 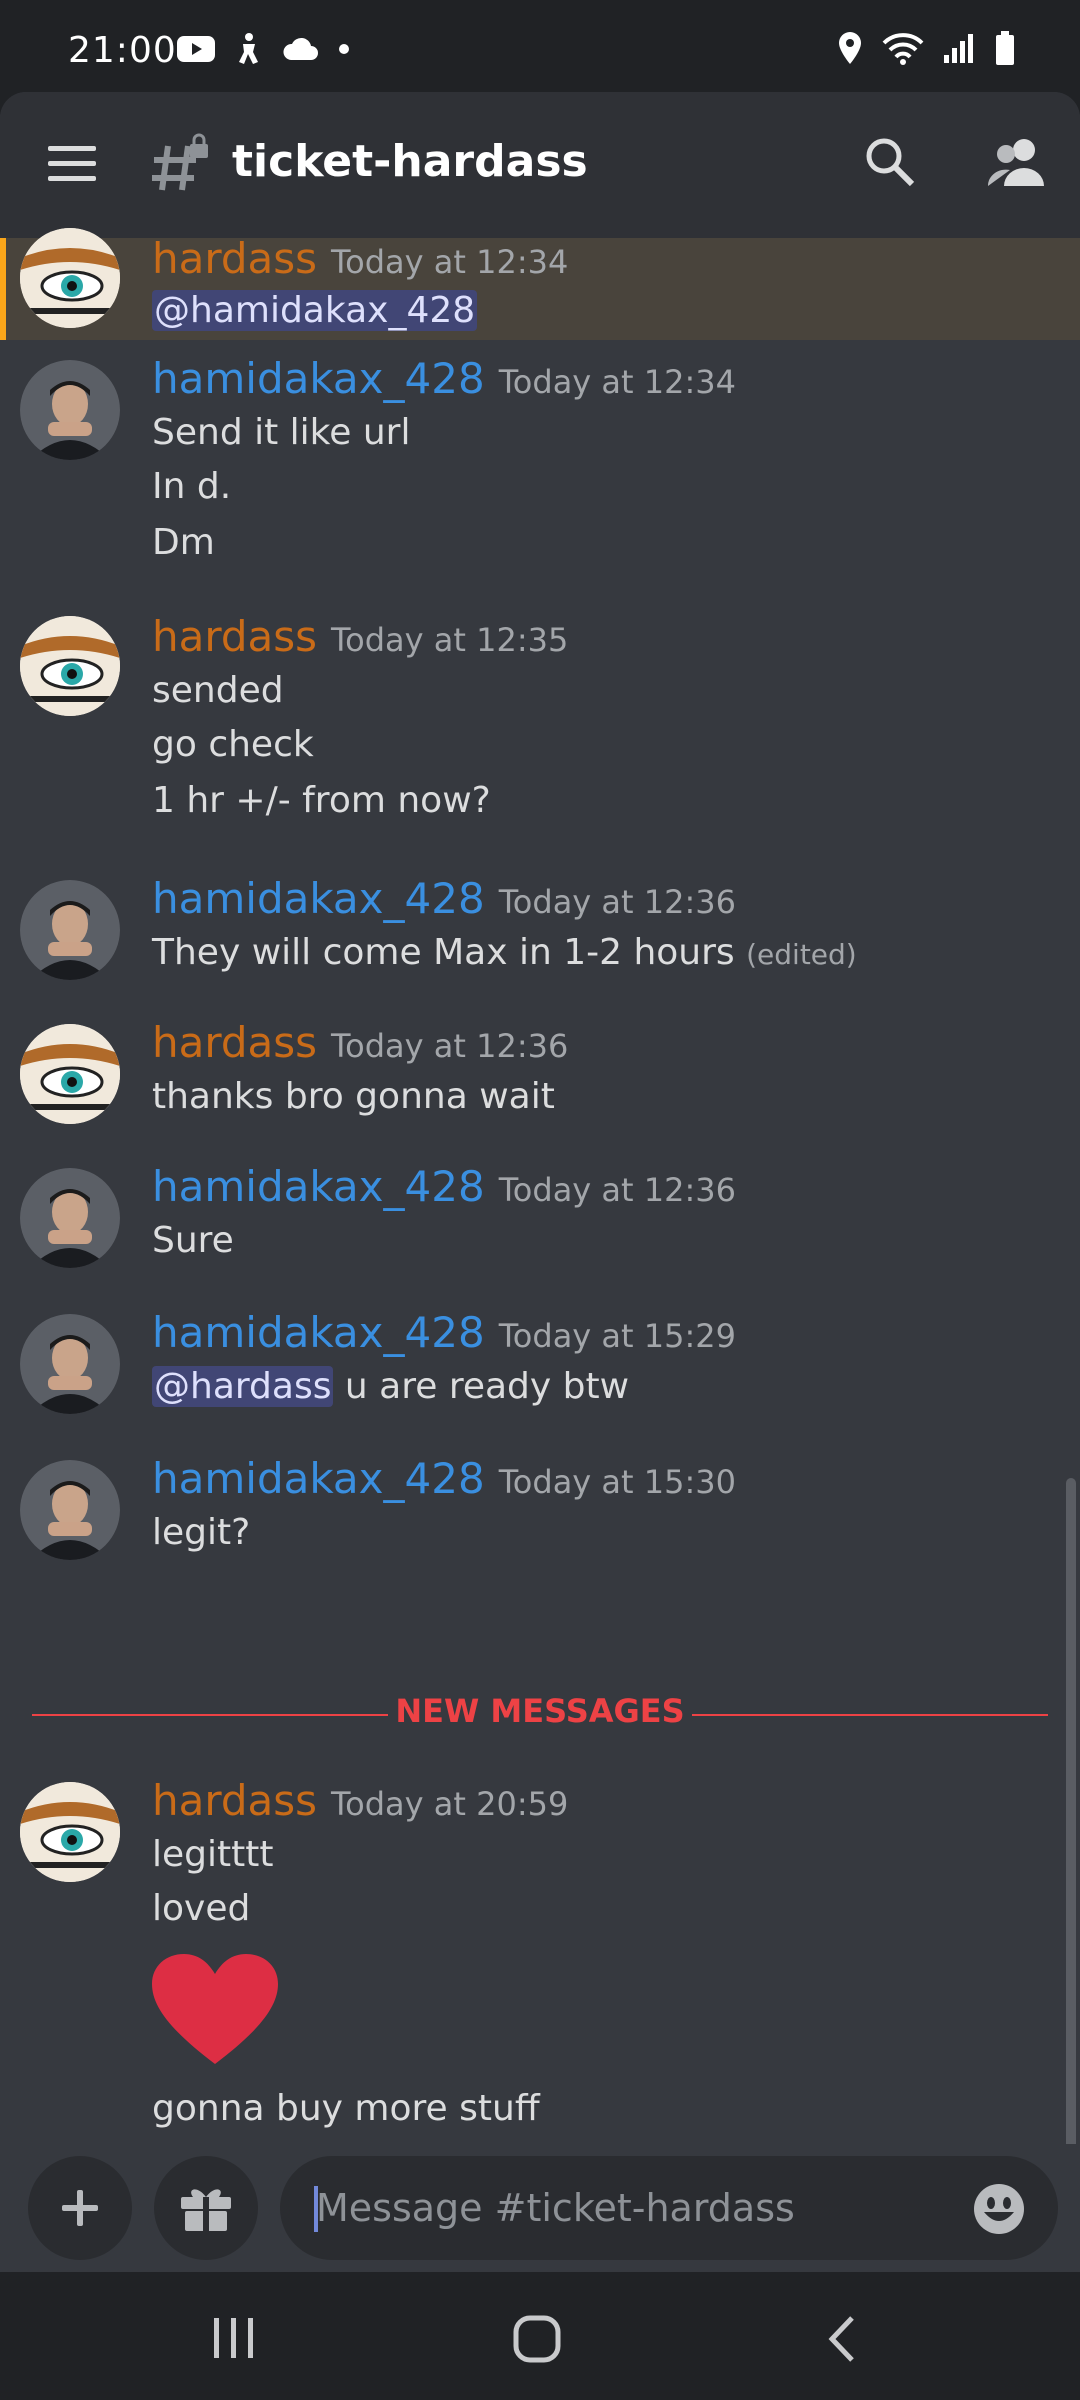 I want to click on message-author: hamidakax_428 Today at 15:30, so click(x=444, y=1478).